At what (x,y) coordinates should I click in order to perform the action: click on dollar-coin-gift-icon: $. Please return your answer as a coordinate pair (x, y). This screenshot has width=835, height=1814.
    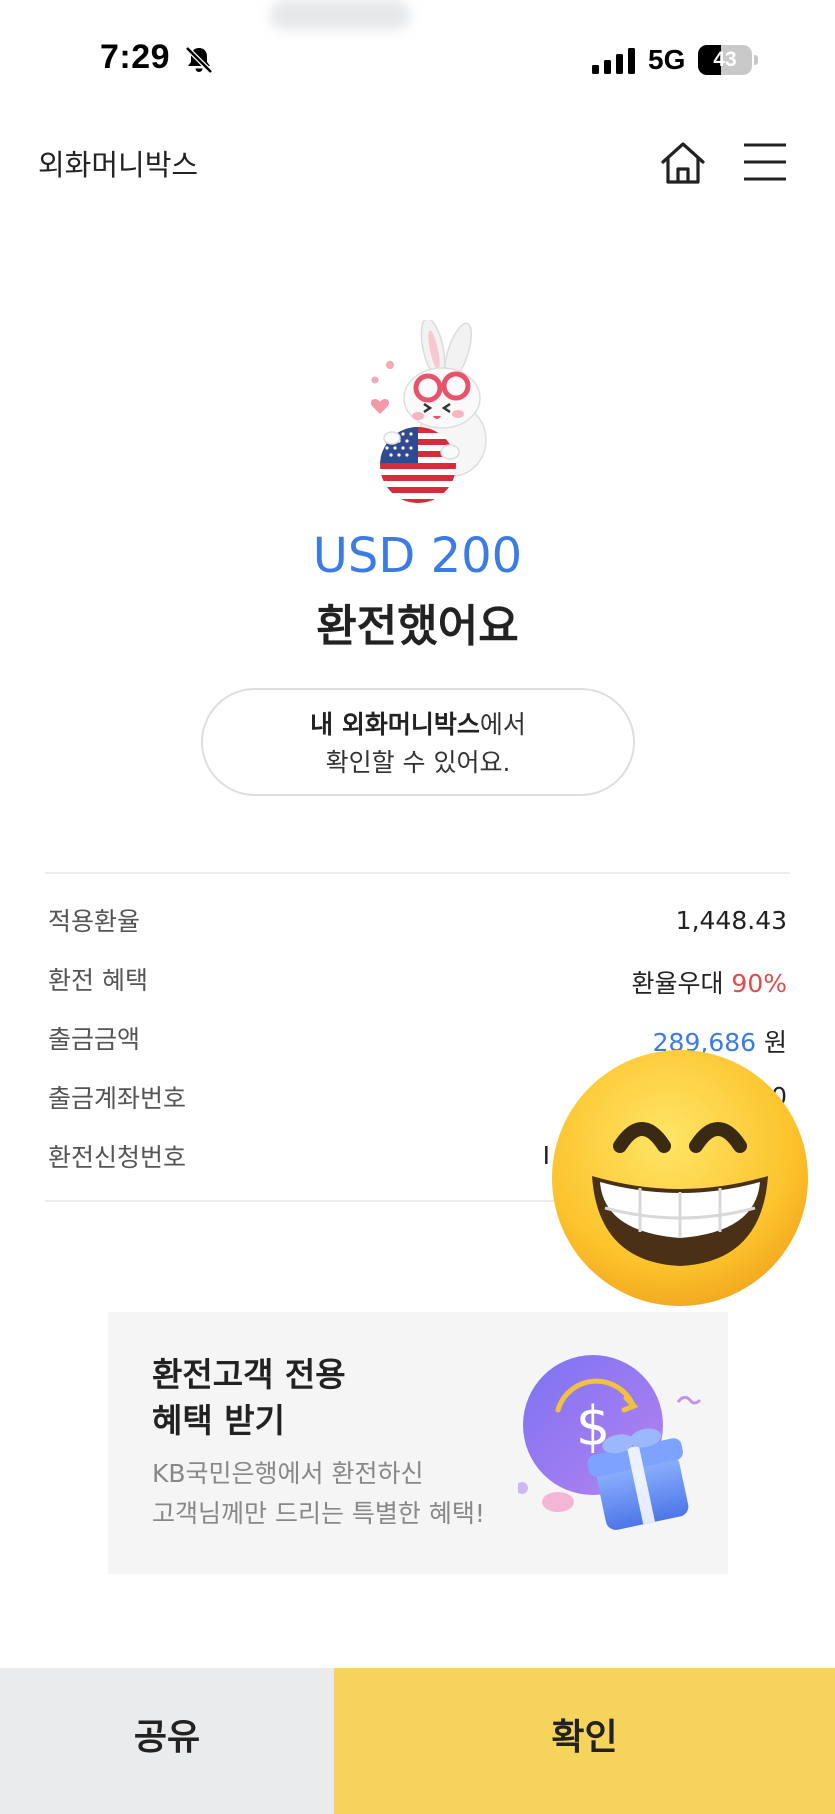
    Looking at the image, I should click on (610, 1442).